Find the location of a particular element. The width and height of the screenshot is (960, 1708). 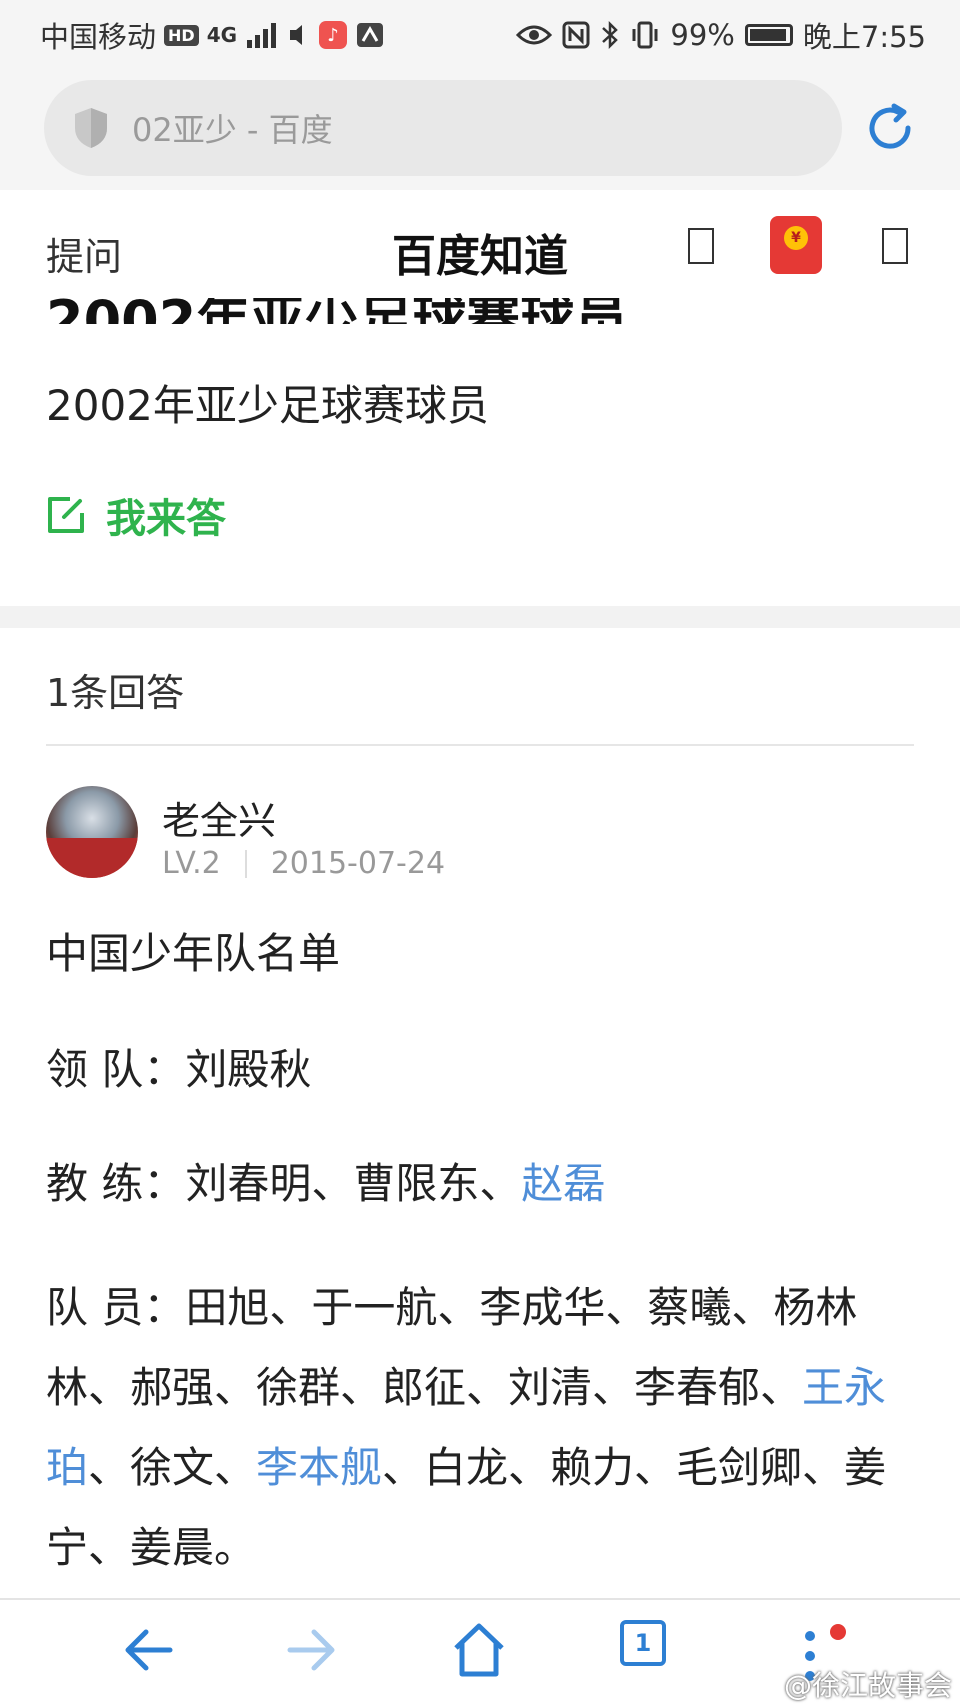

section-separator is located at coordinates (480, 617).